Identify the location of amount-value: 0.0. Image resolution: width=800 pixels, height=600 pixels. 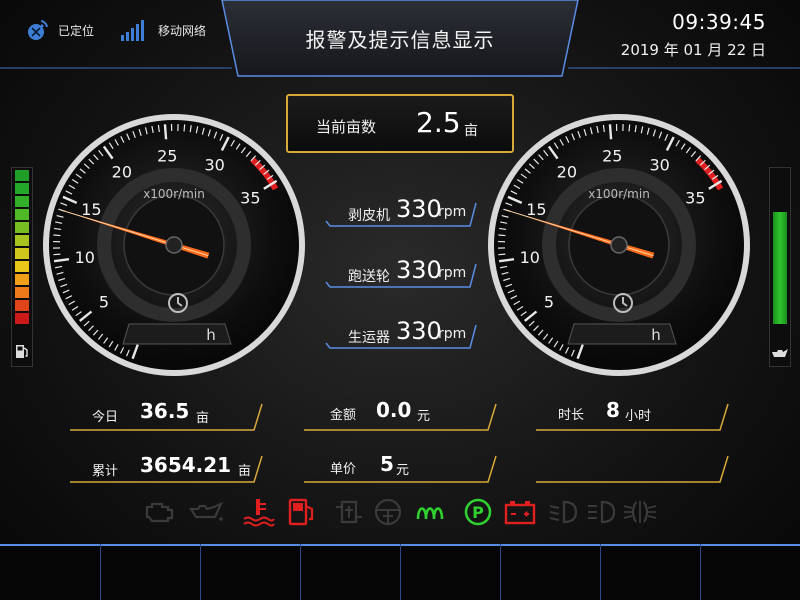
(394, 410).